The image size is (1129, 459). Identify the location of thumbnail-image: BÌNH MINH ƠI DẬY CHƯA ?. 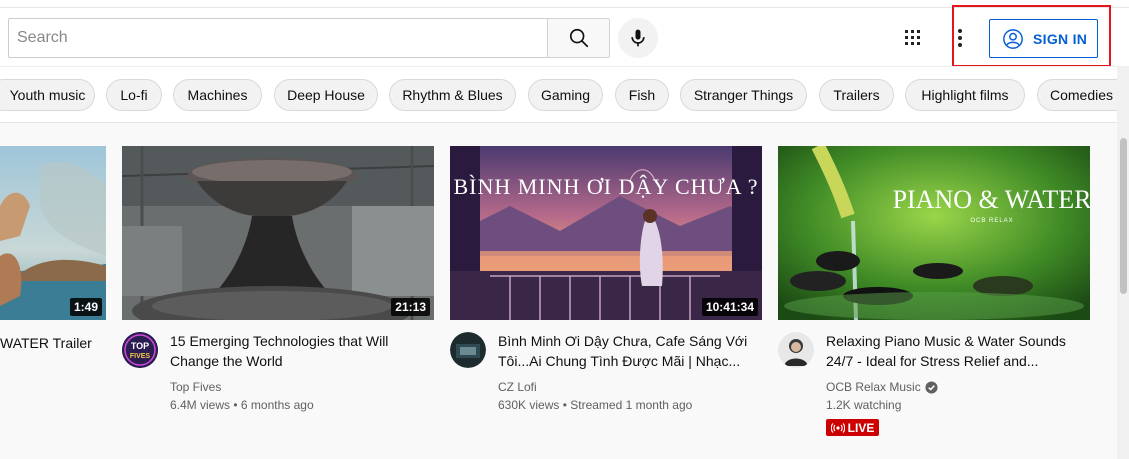
(606, 233).